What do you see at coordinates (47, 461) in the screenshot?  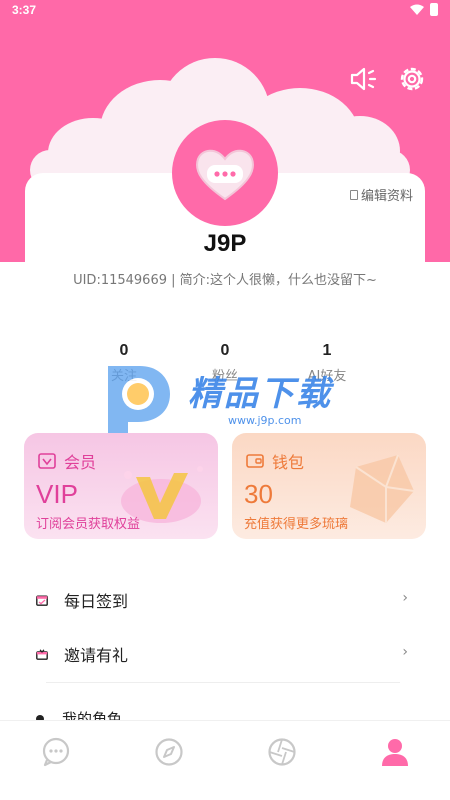 I see `vip-icon` at bounding box center [47, 461].